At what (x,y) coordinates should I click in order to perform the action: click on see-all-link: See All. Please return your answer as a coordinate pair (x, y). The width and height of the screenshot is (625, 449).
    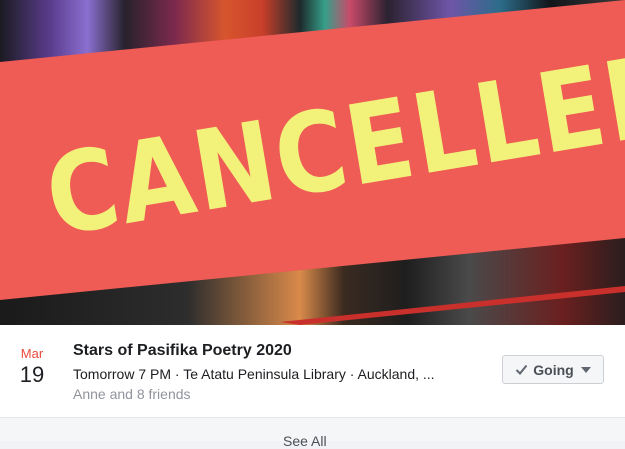
    Looking at the image, I should click on (305, 441).